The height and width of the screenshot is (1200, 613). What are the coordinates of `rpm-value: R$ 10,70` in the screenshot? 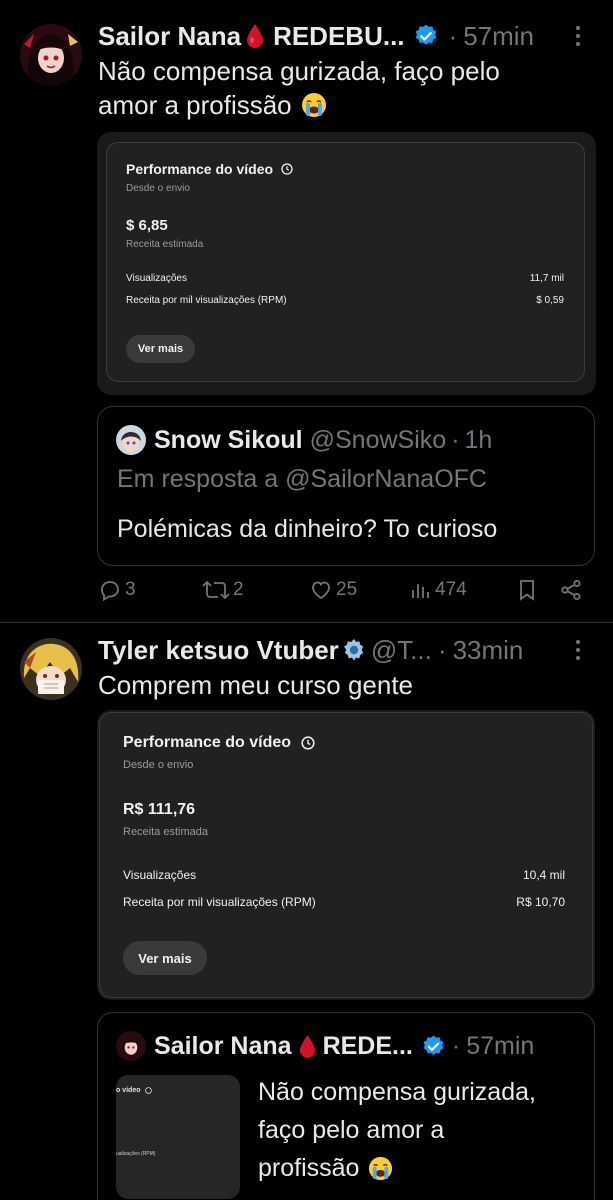 It's located at (540, 902).